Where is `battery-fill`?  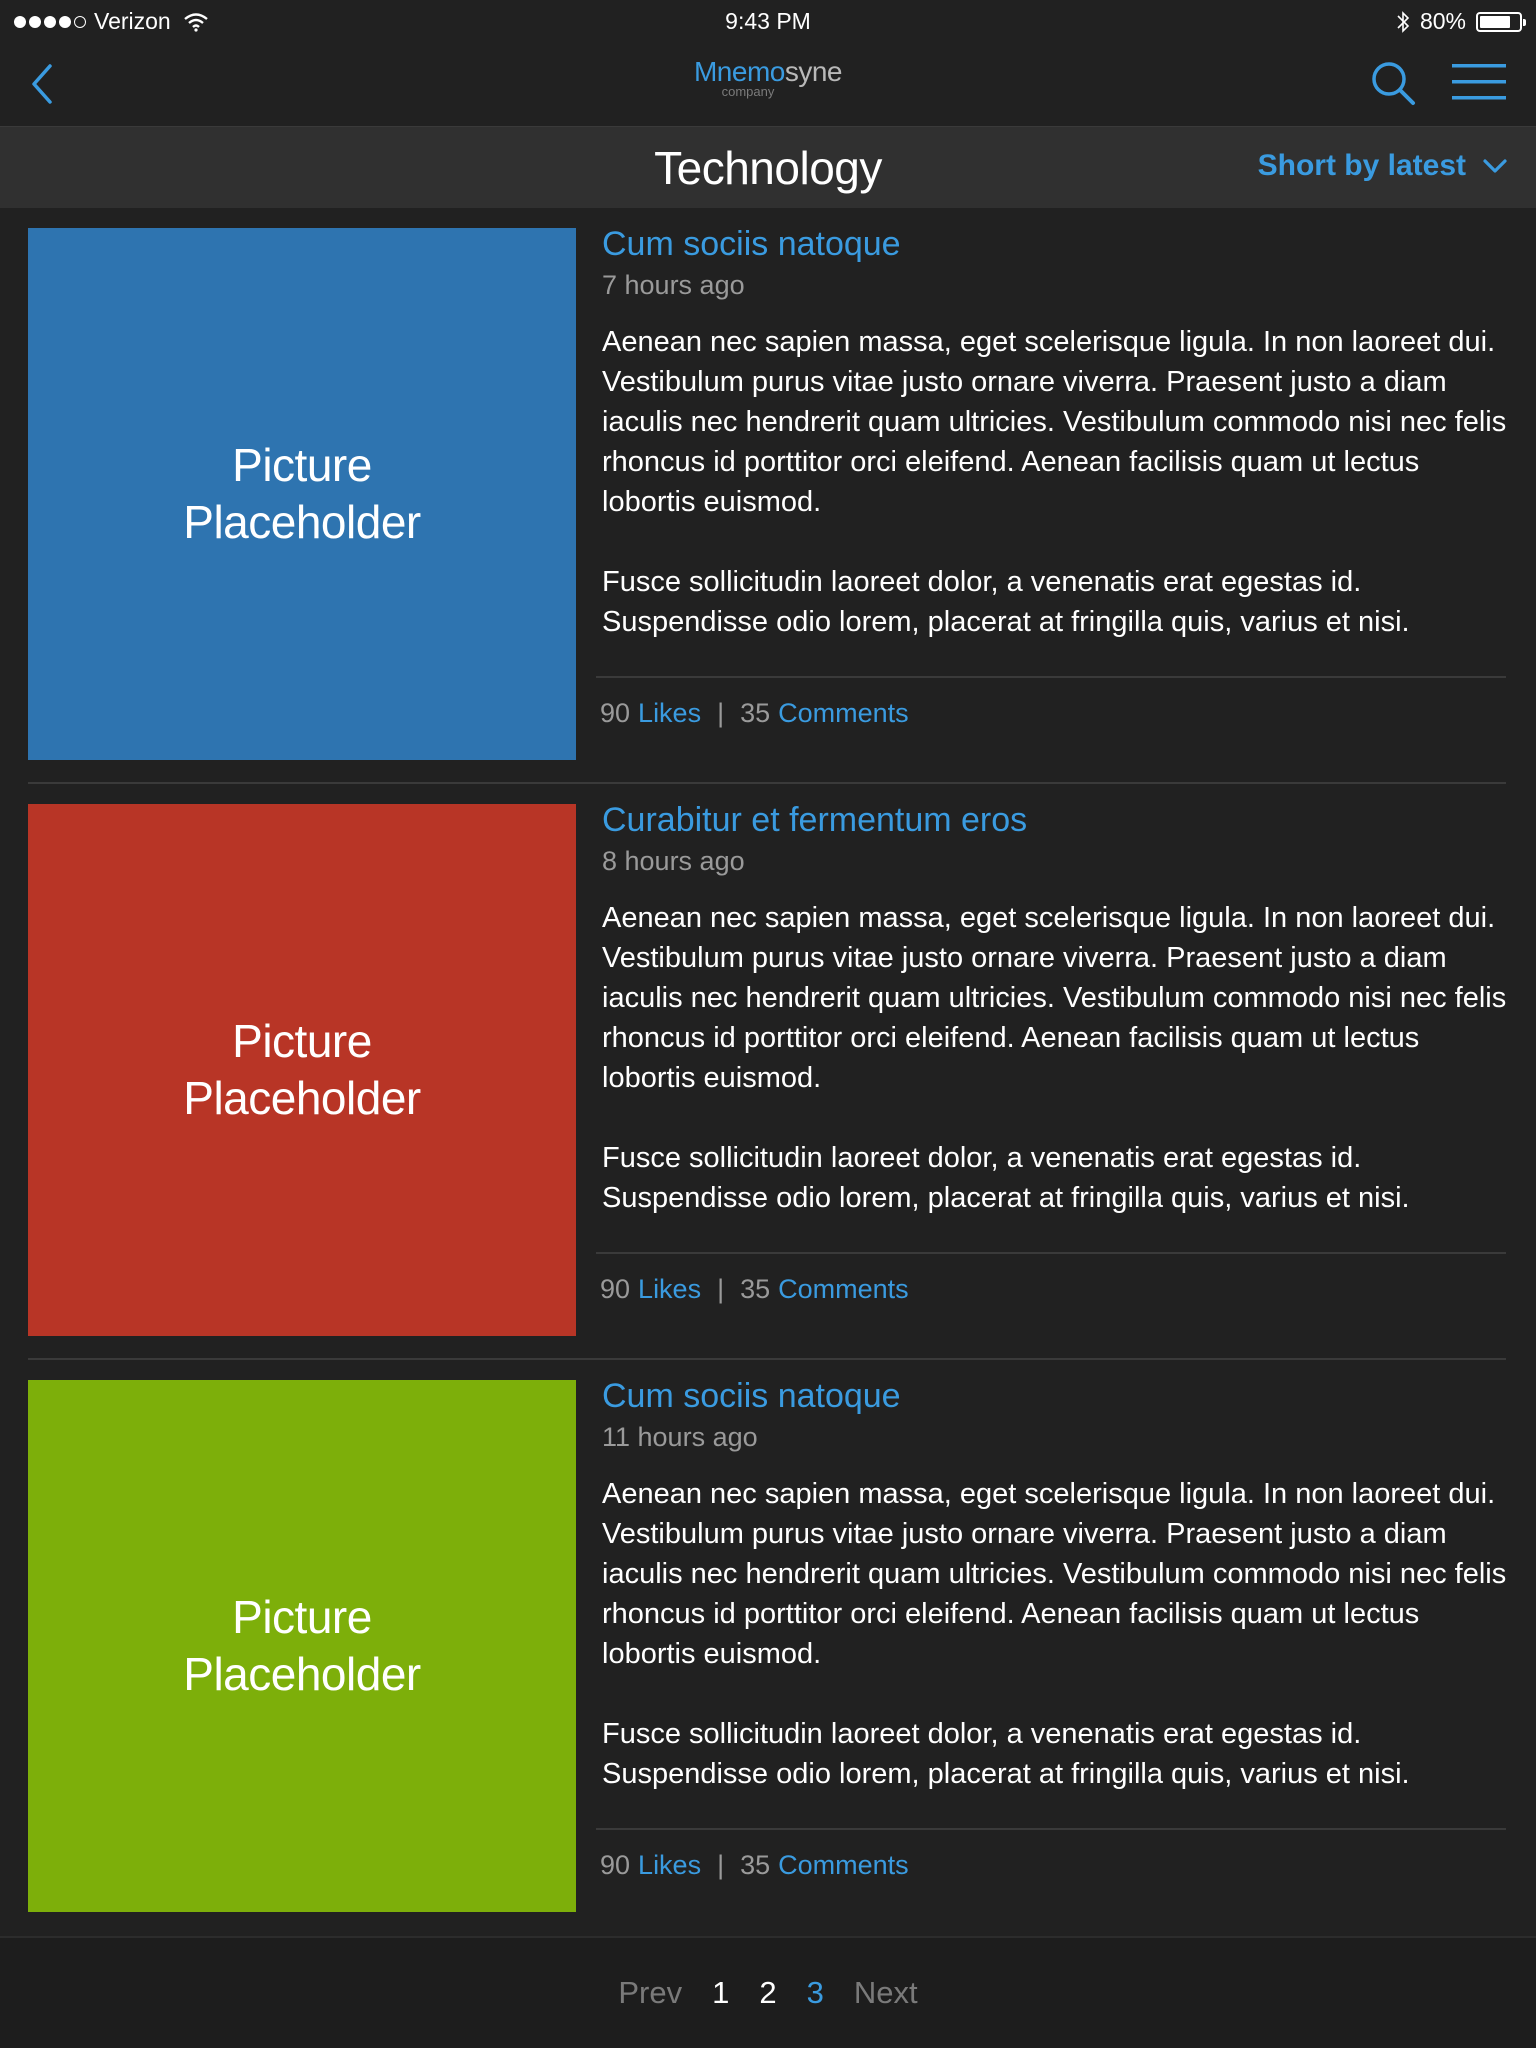 battery-fill is located at coordinates (1495, 21).